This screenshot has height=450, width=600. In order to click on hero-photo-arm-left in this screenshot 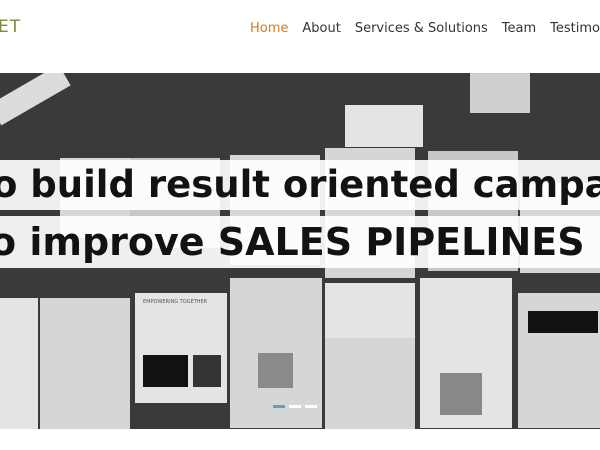, I will do `click(35, 99)`.